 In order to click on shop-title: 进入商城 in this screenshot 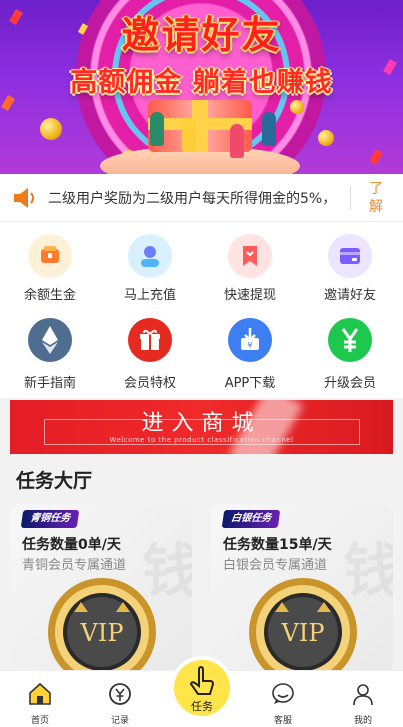, I will do `click(201, 423)`.